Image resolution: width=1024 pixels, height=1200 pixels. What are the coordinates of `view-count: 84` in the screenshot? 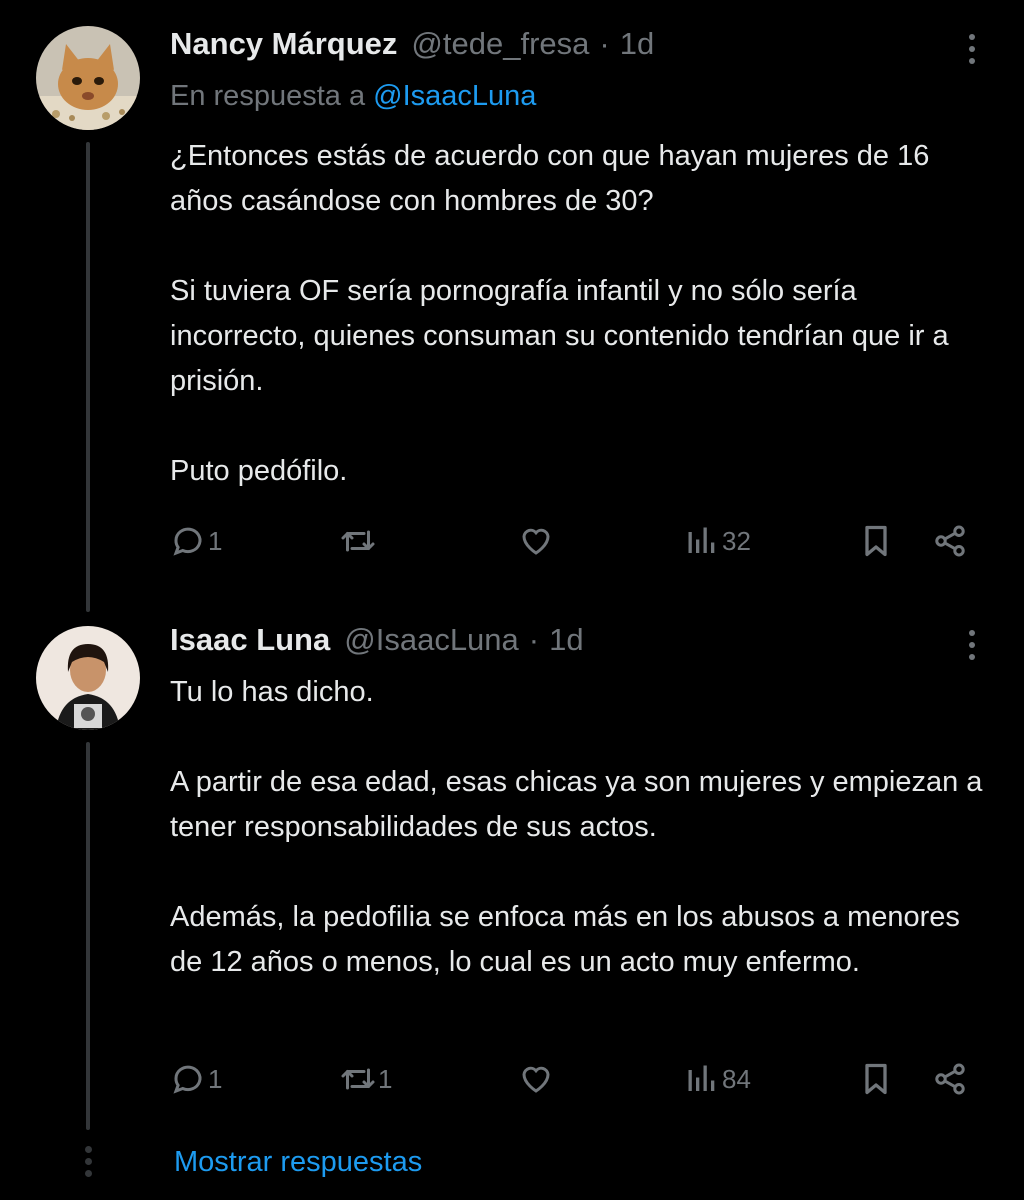 It's located at (736, 1078).